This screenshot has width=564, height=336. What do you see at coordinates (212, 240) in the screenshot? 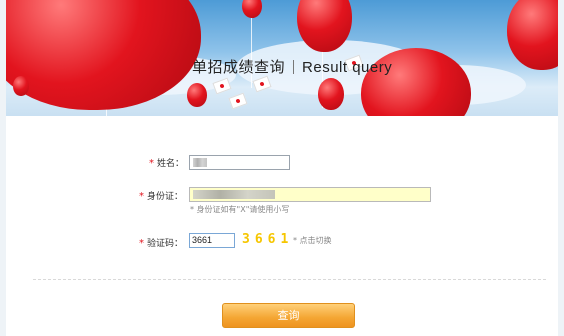
I see `captcha-input: 3661` at bounding box center [212, 240].